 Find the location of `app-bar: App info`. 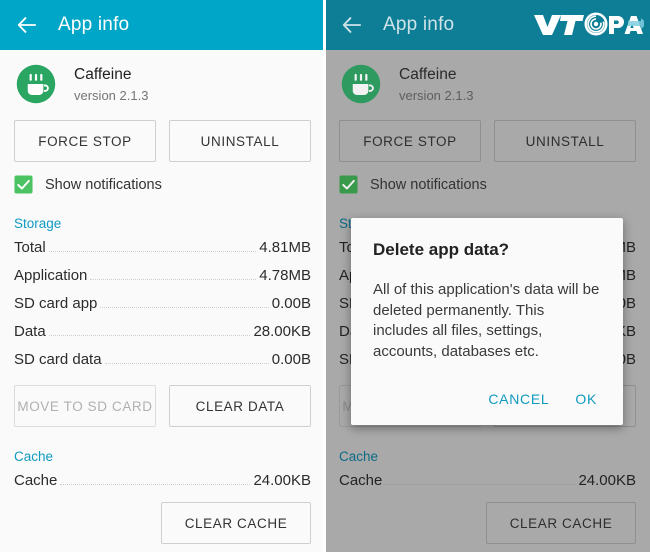

app-bar: App info is located at coordinates (162, 25).